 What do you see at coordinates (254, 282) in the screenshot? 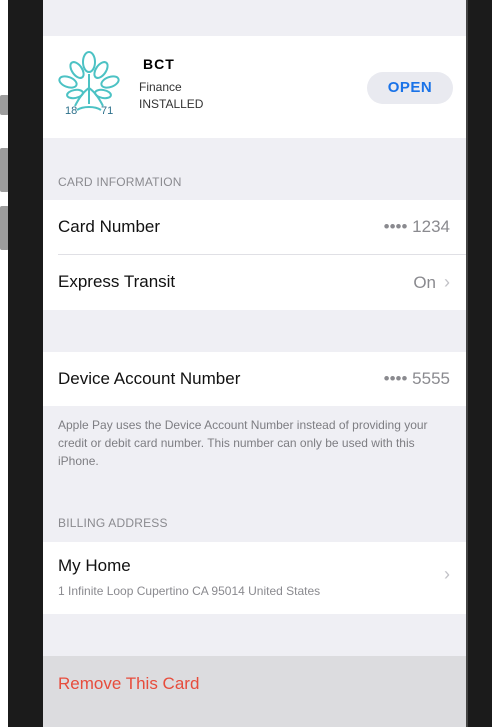
I see `express-transit-row: Express Transit On ›` at bounding box center [254, 282].